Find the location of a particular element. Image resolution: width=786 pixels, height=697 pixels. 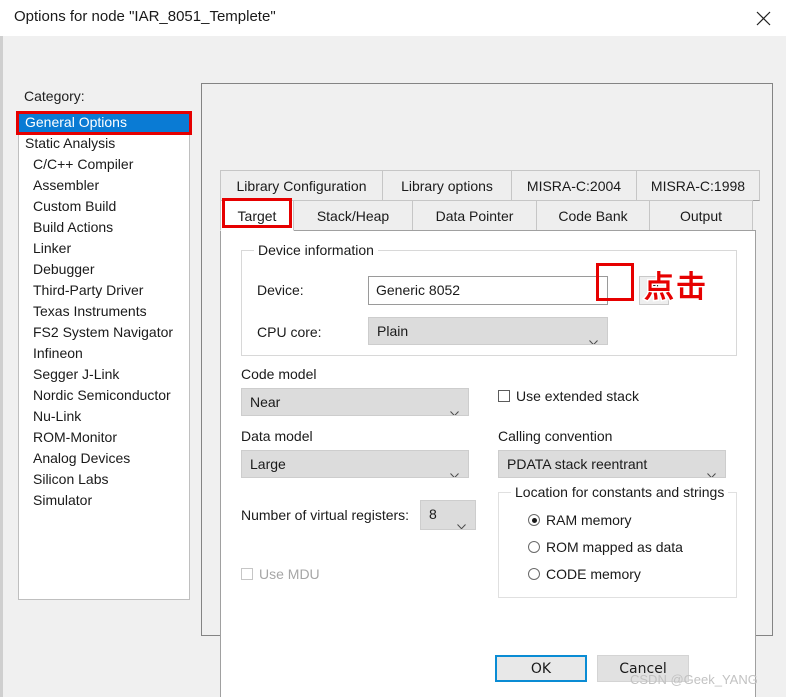

tab: Data Pointer is located at coordinates (474, 215).